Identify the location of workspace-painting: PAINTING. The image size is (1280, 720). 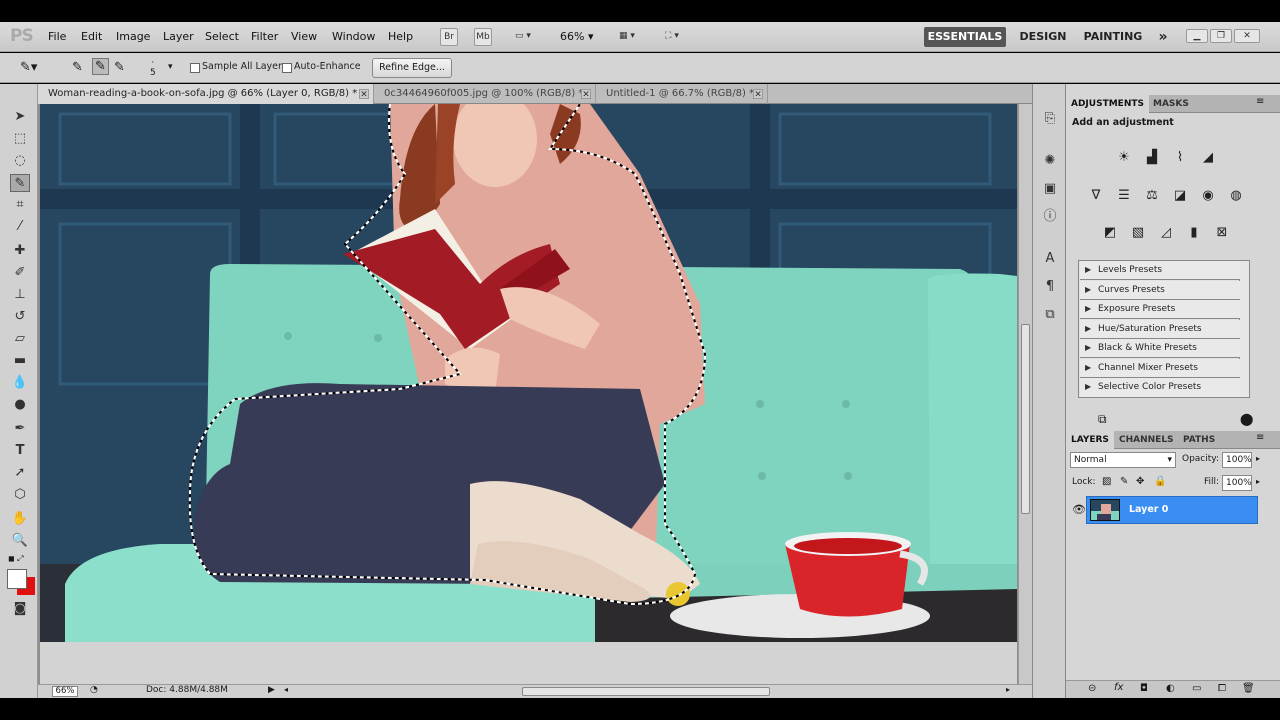
(1113, 37).